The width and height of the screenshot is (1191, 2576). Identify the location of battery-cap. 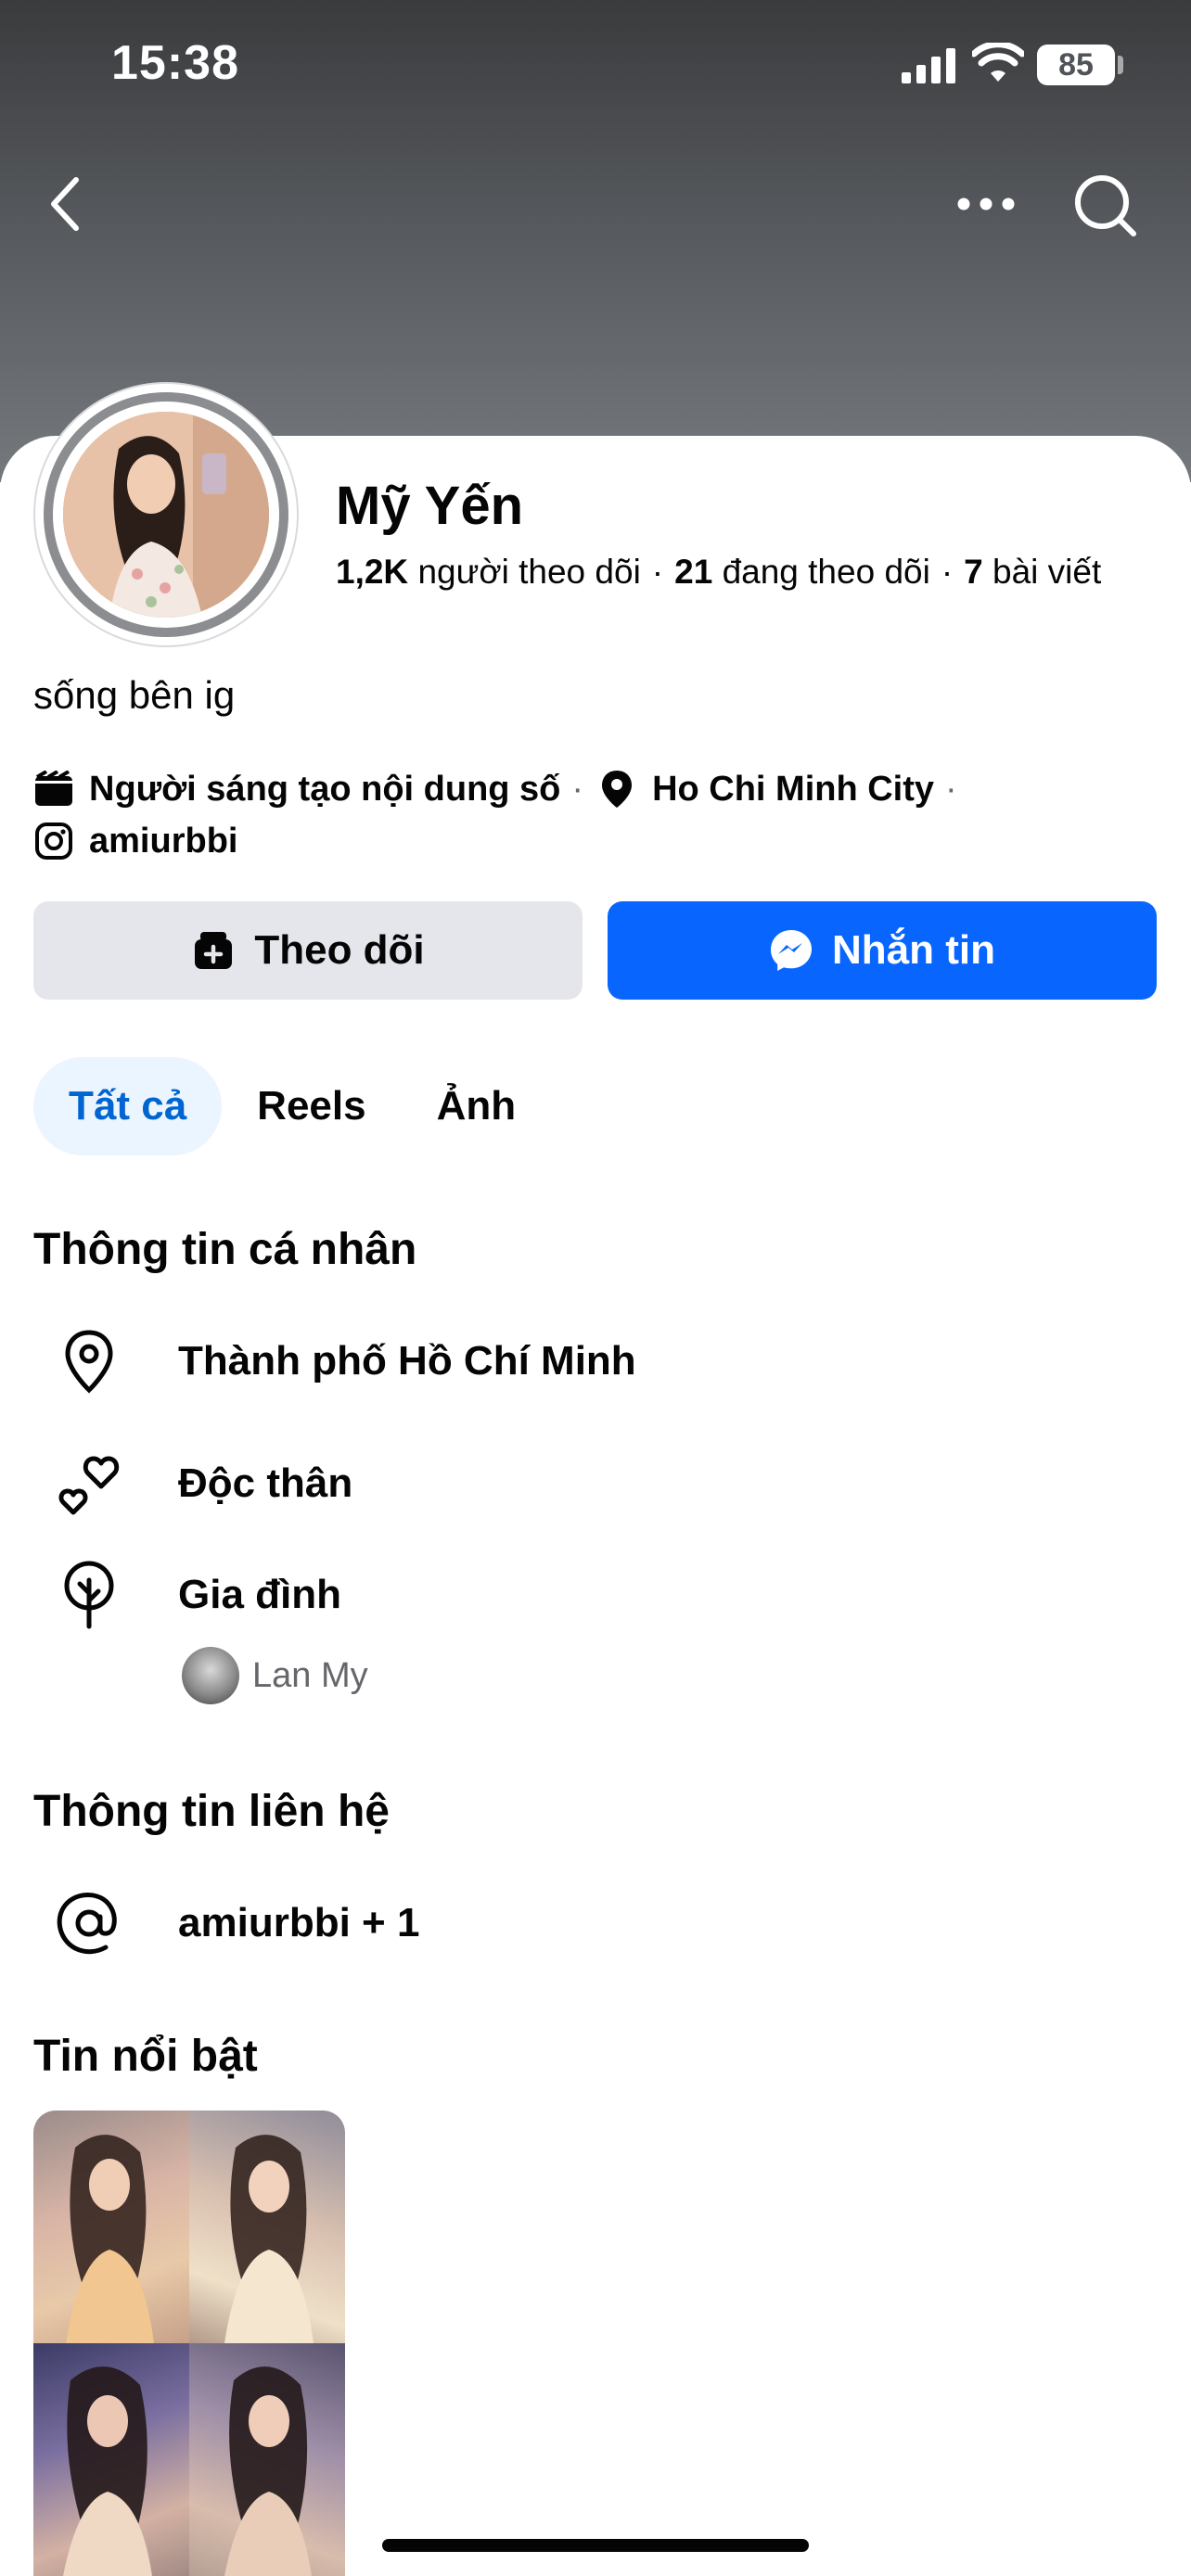
(1121, 65).